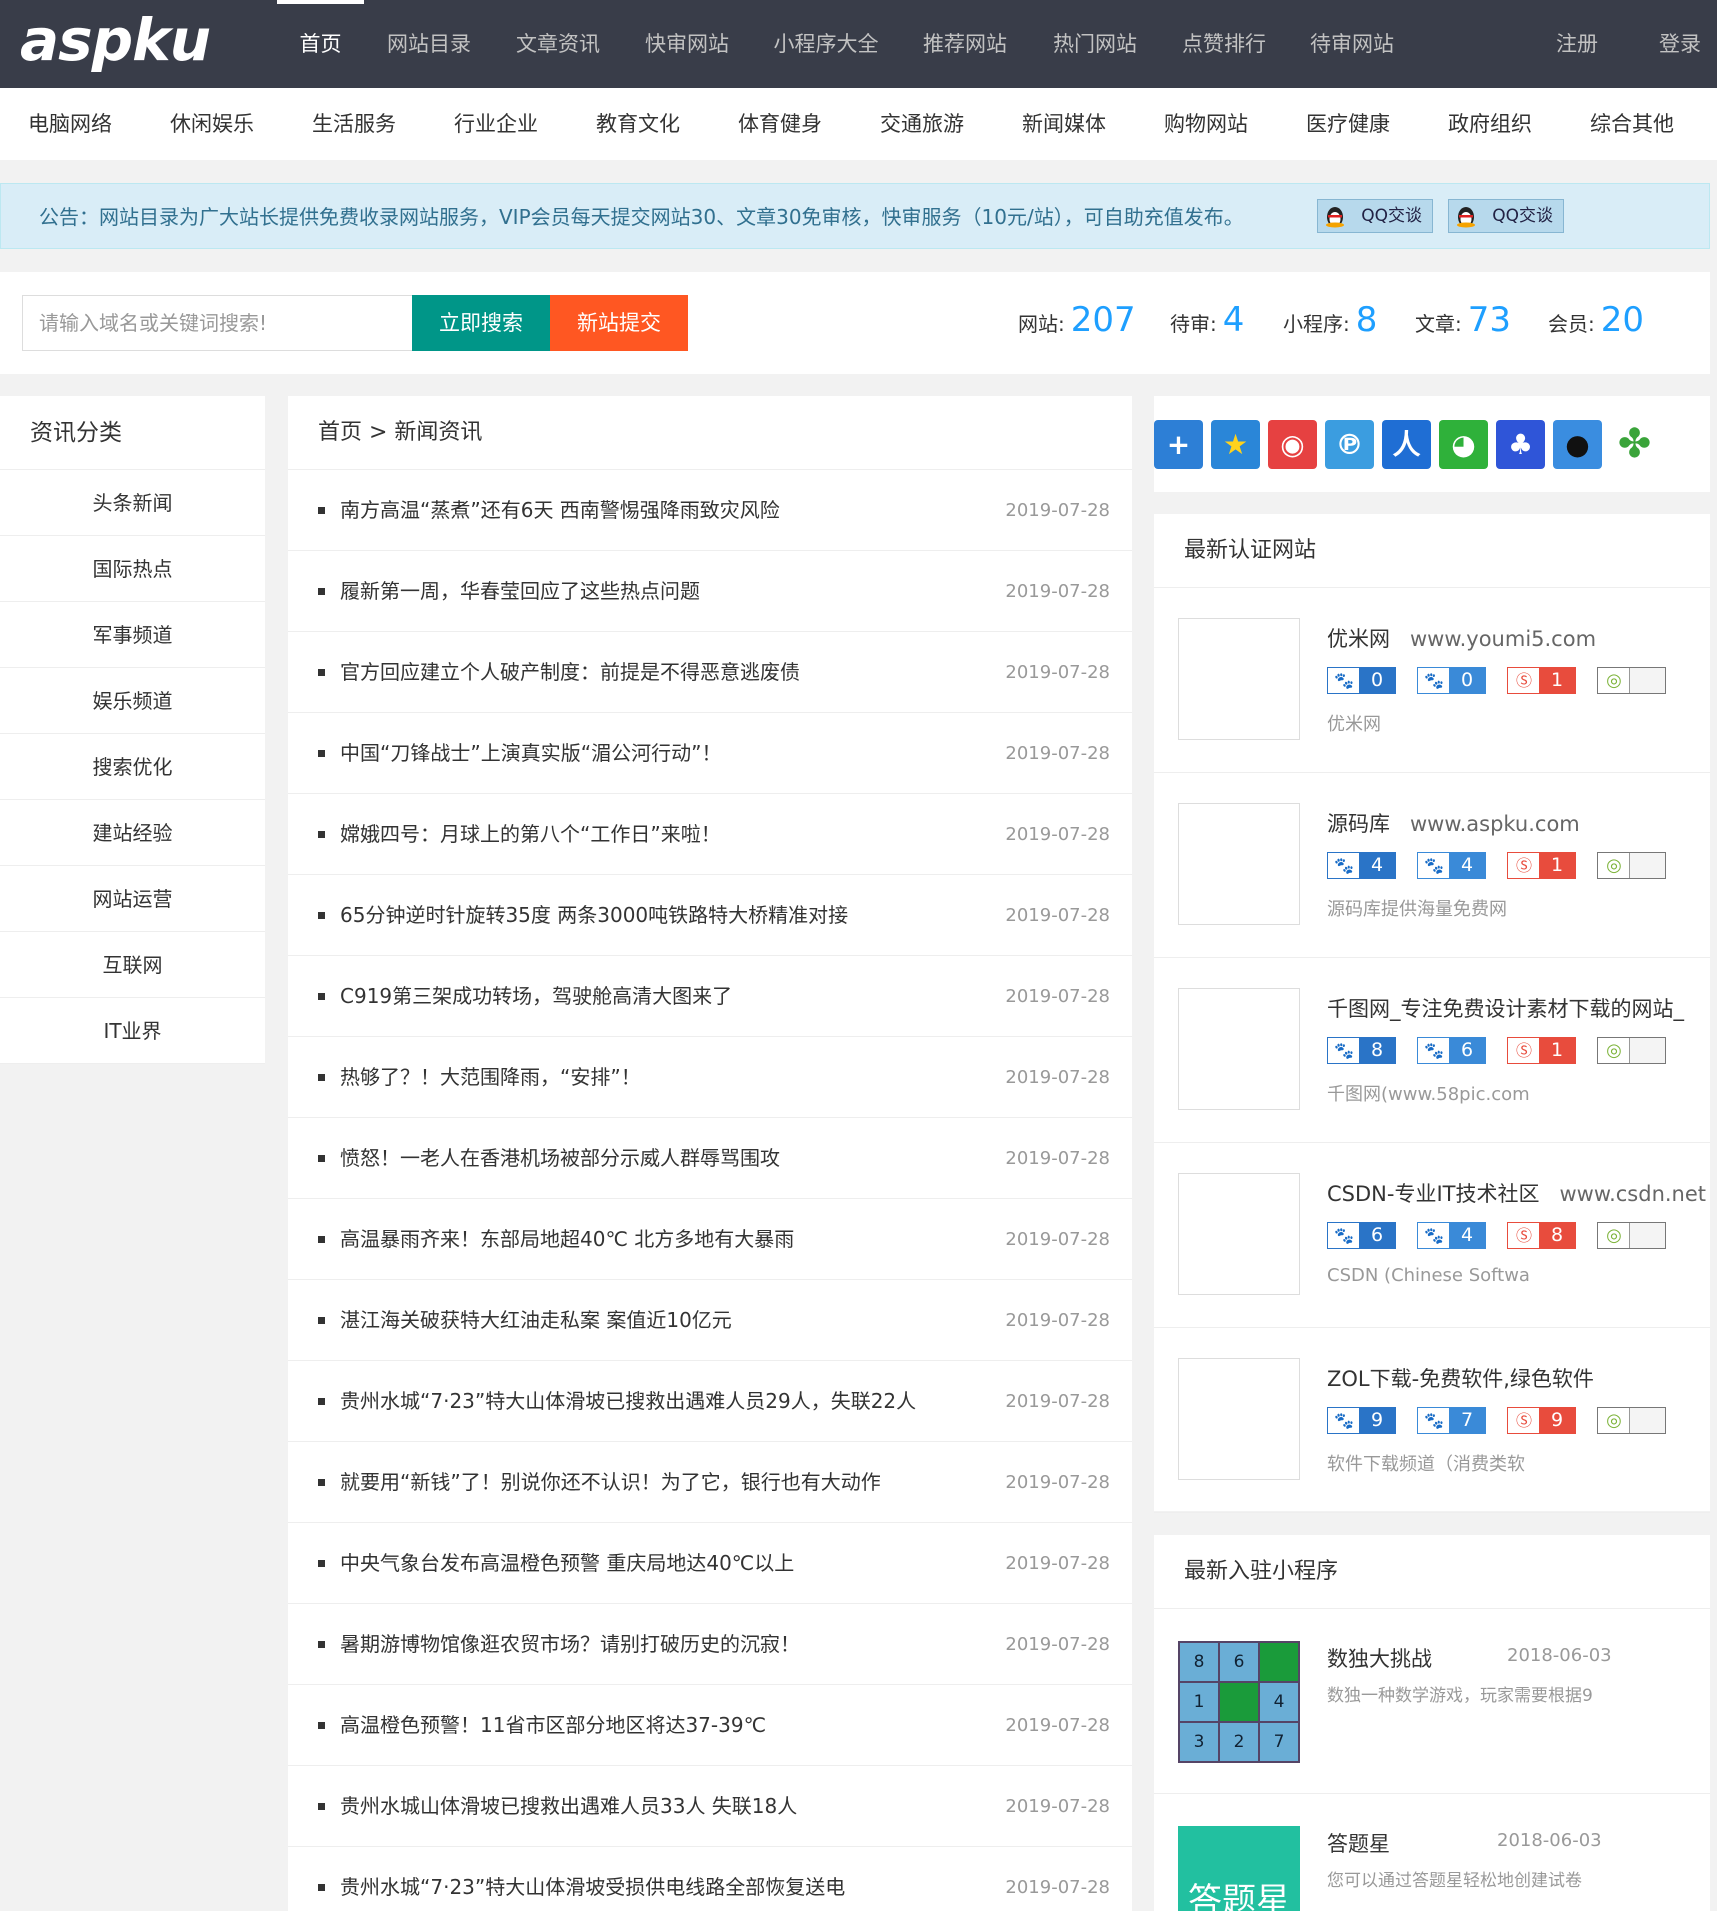  What do you see at coordinates (1352, 44) in the screenshot?
I see `nav-pending: 待审网站` at bounding box center [1352, 44].